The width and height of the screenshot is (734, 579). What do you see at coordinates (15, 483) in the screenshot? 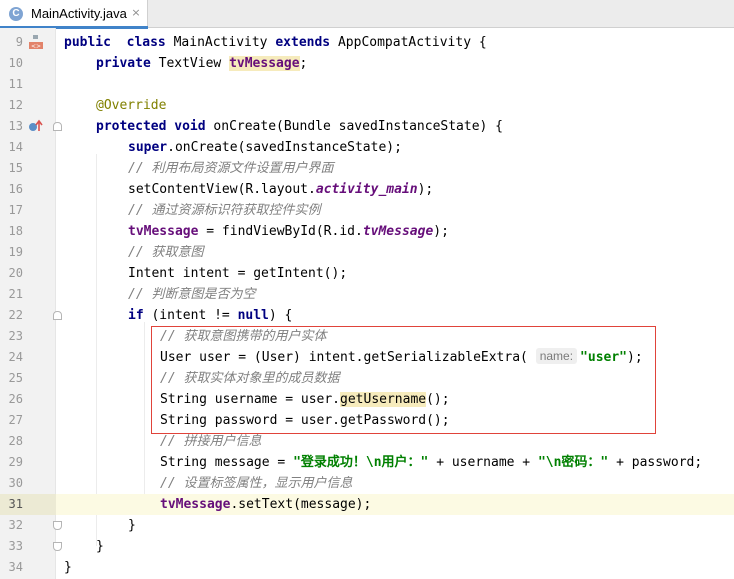
I see `line-number: 30` at bounding box center [15, 483].